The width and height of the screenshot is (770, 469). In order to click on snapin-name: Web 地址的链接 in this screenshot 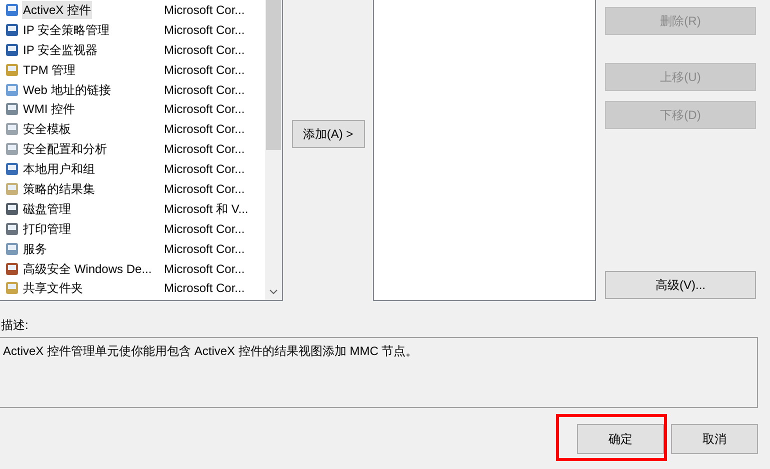, I will do `click(67, 90)`.